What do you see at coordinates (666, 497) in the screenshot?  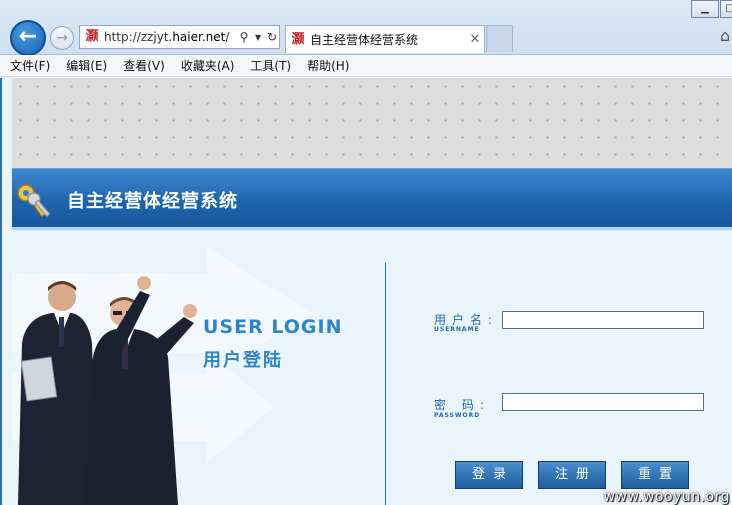 I see `watermark-text: www.wooyun.org` at bounding box center [666, 497].